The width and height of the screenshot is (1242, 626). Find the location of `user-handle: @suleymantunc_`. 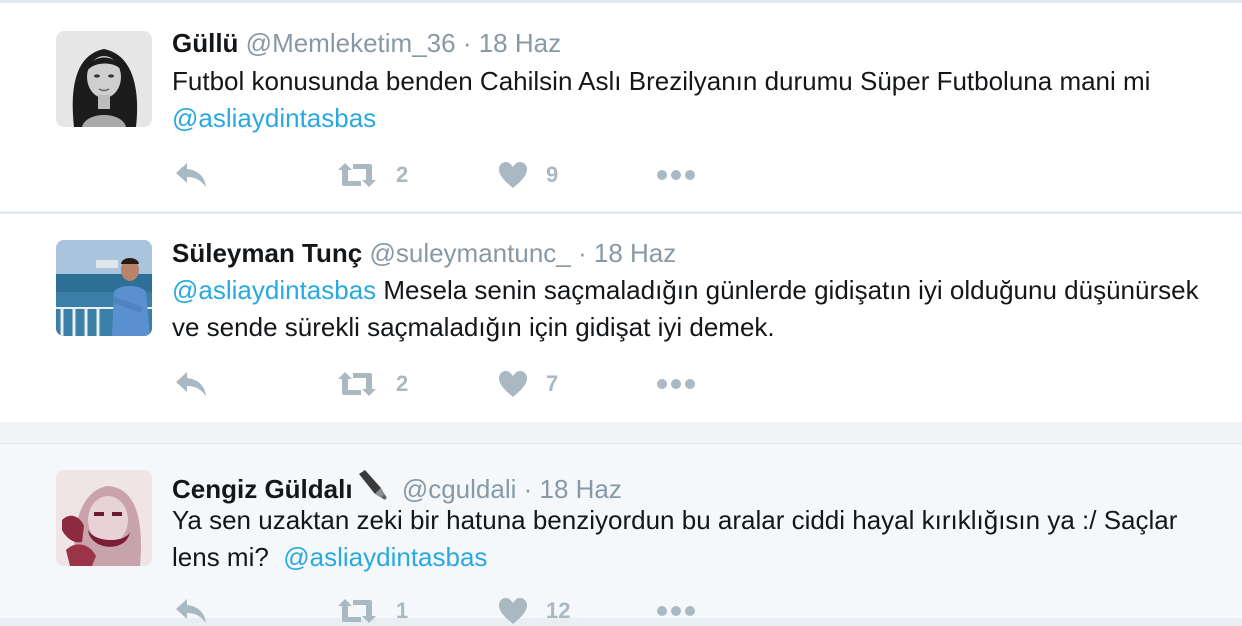

user-handle: @suleymantunc_ is located at coordinates (469, 253).